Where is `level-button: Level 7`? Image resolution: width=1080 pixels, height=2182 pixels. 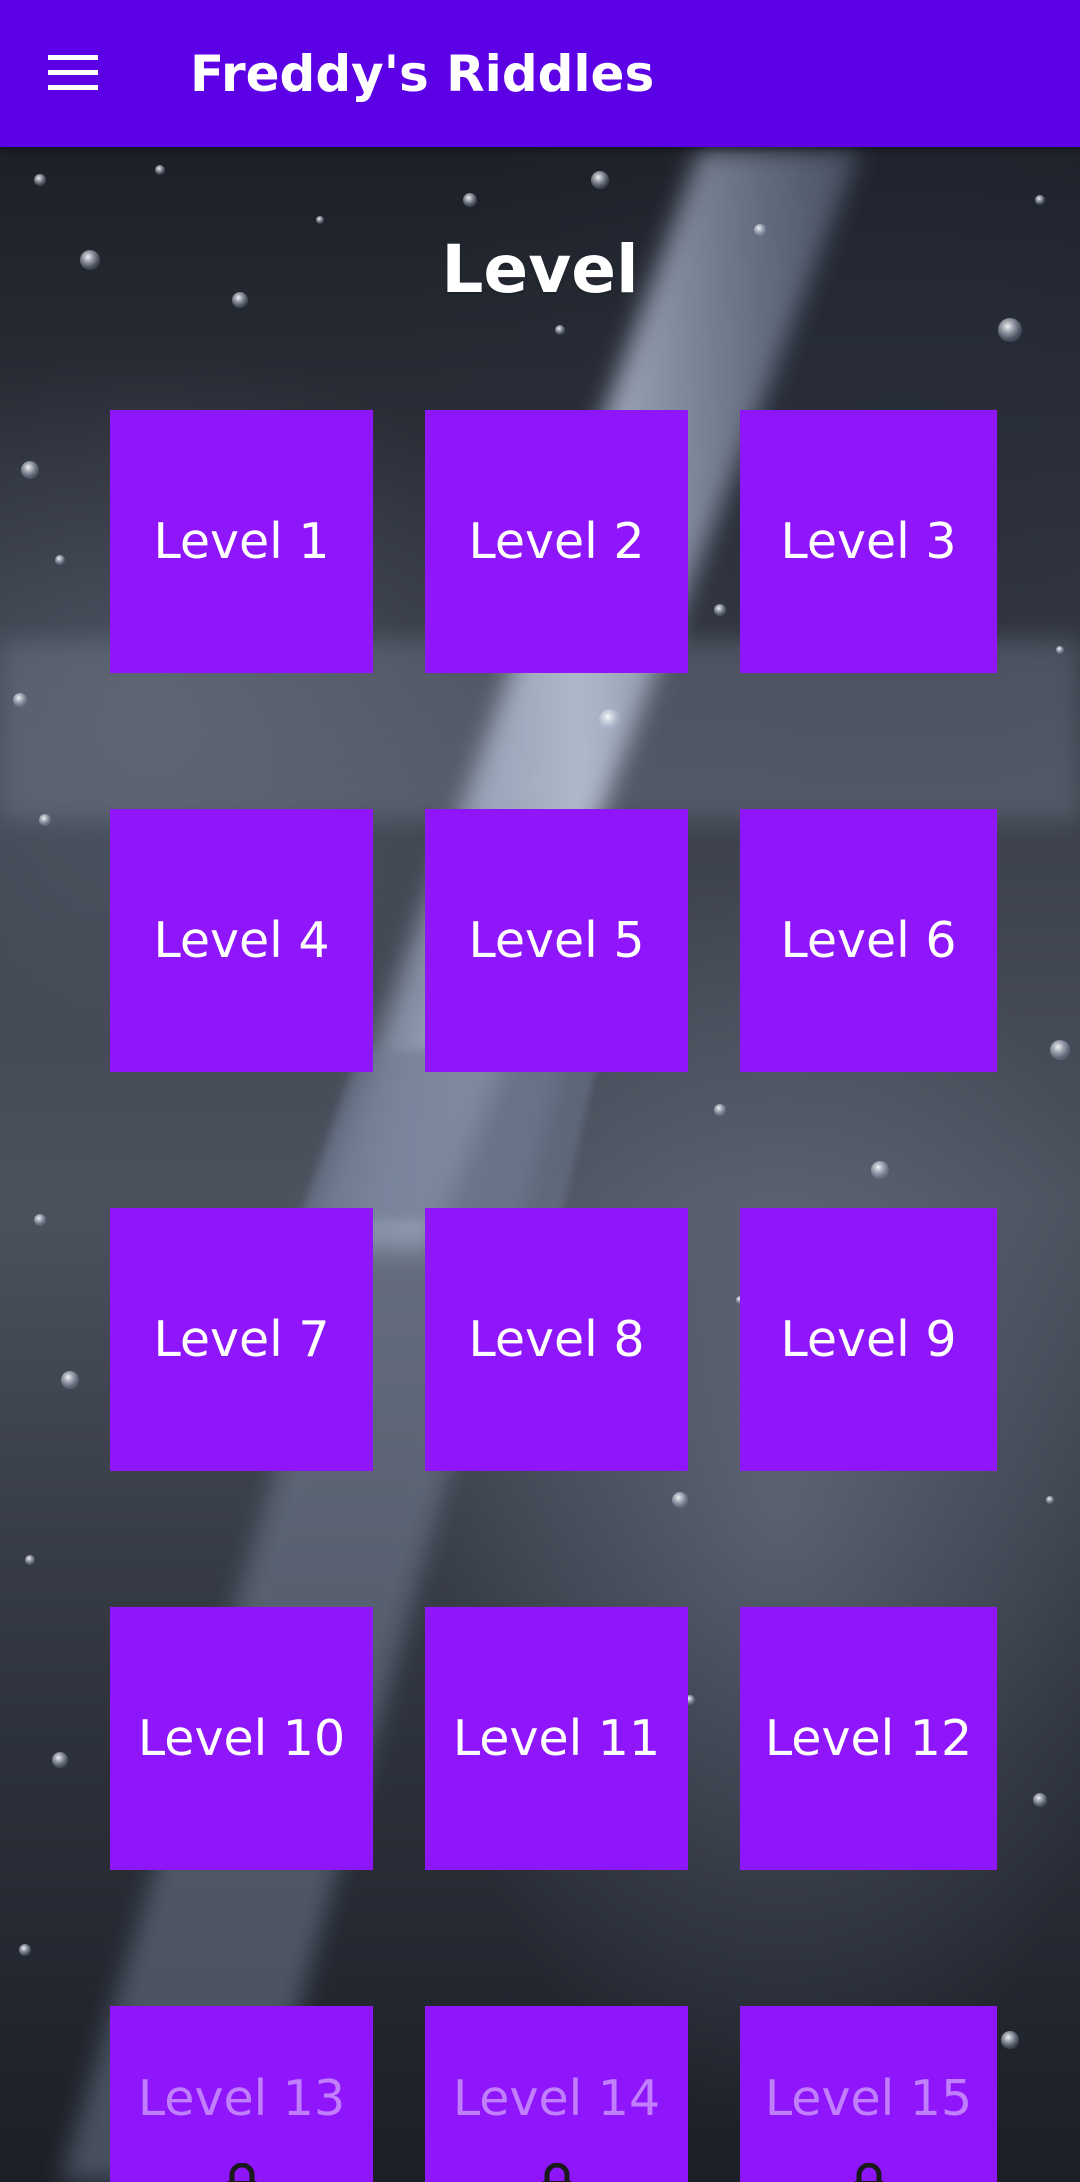 level-button: Level 7 is located at coordinates (241, 1339).